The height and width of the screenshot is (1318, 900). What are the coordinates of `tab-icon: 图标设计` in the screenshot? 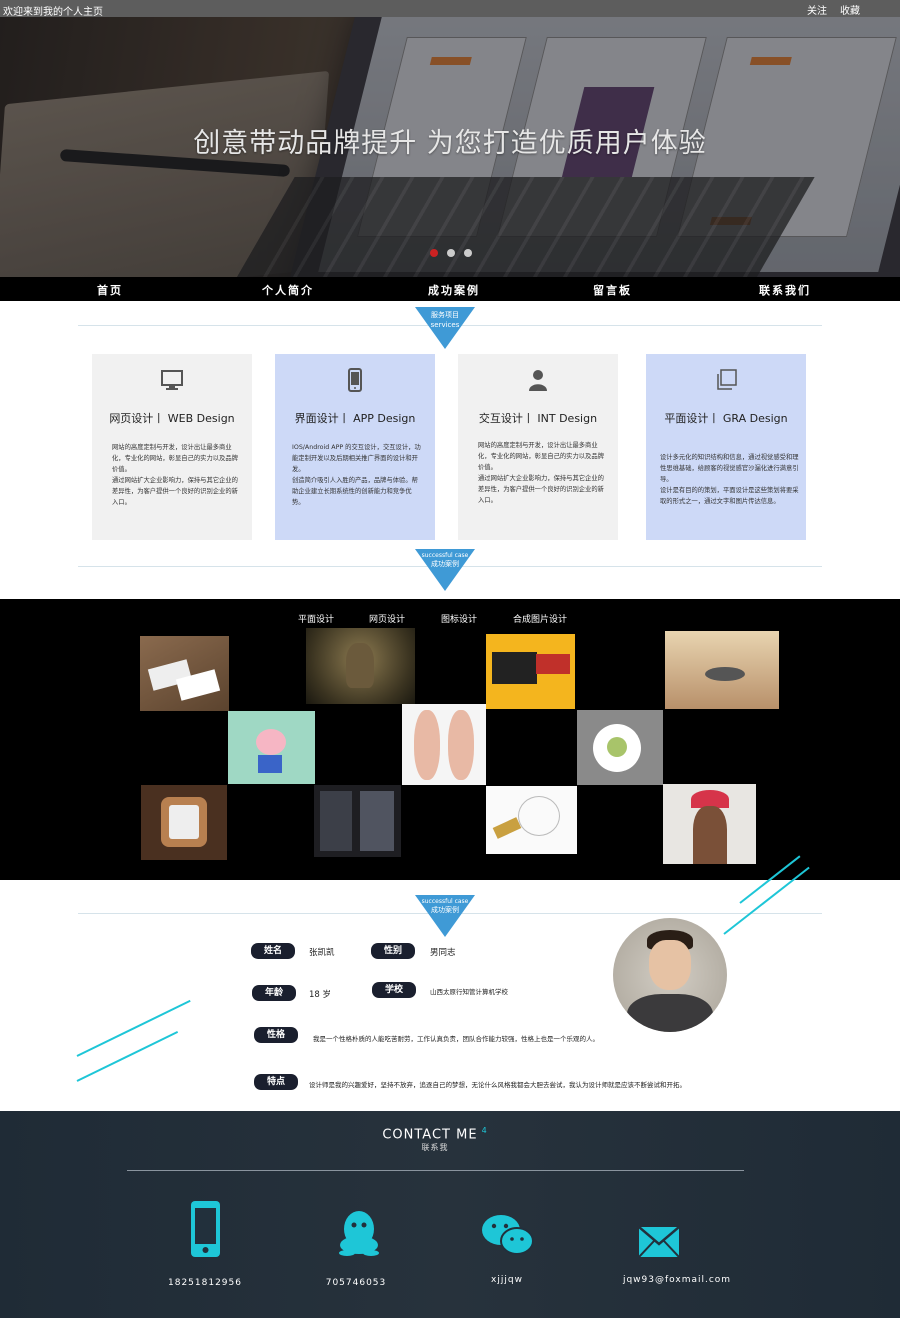 It's located at (459, 618).